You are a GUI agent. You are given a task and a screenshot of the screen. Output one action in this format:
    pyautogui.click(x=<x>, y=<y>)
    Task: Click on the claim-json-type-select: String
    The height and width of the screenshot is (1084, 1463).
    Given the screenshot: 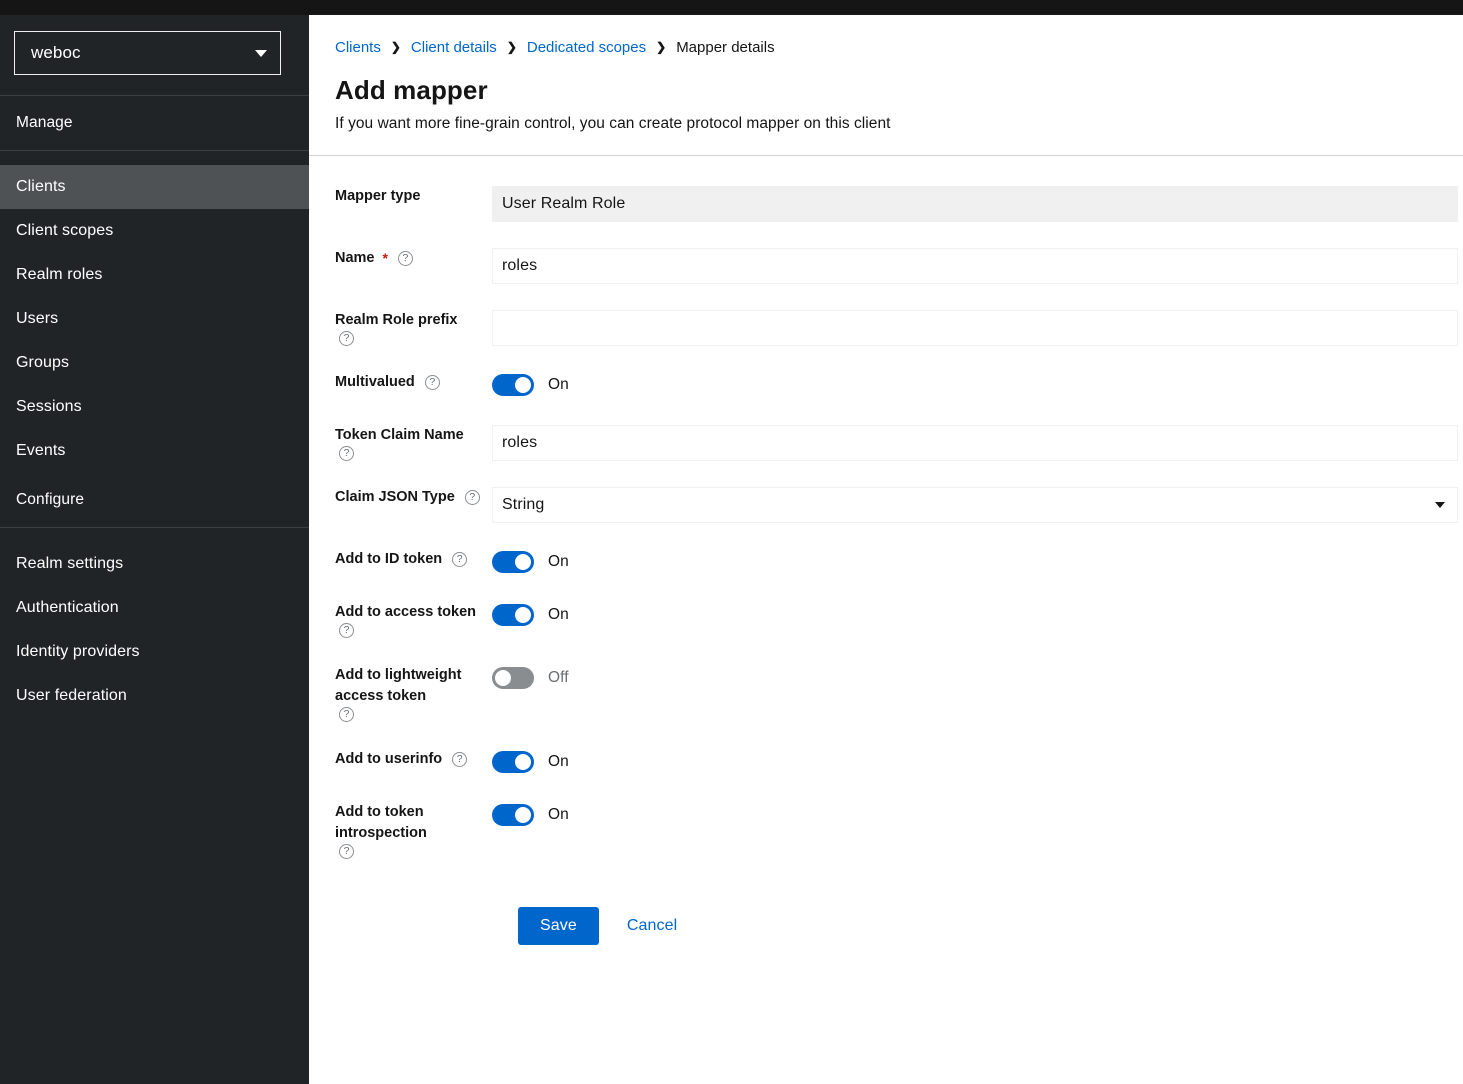 What is the action you would take?
    pyautogui.click(x=975, y=505)
    